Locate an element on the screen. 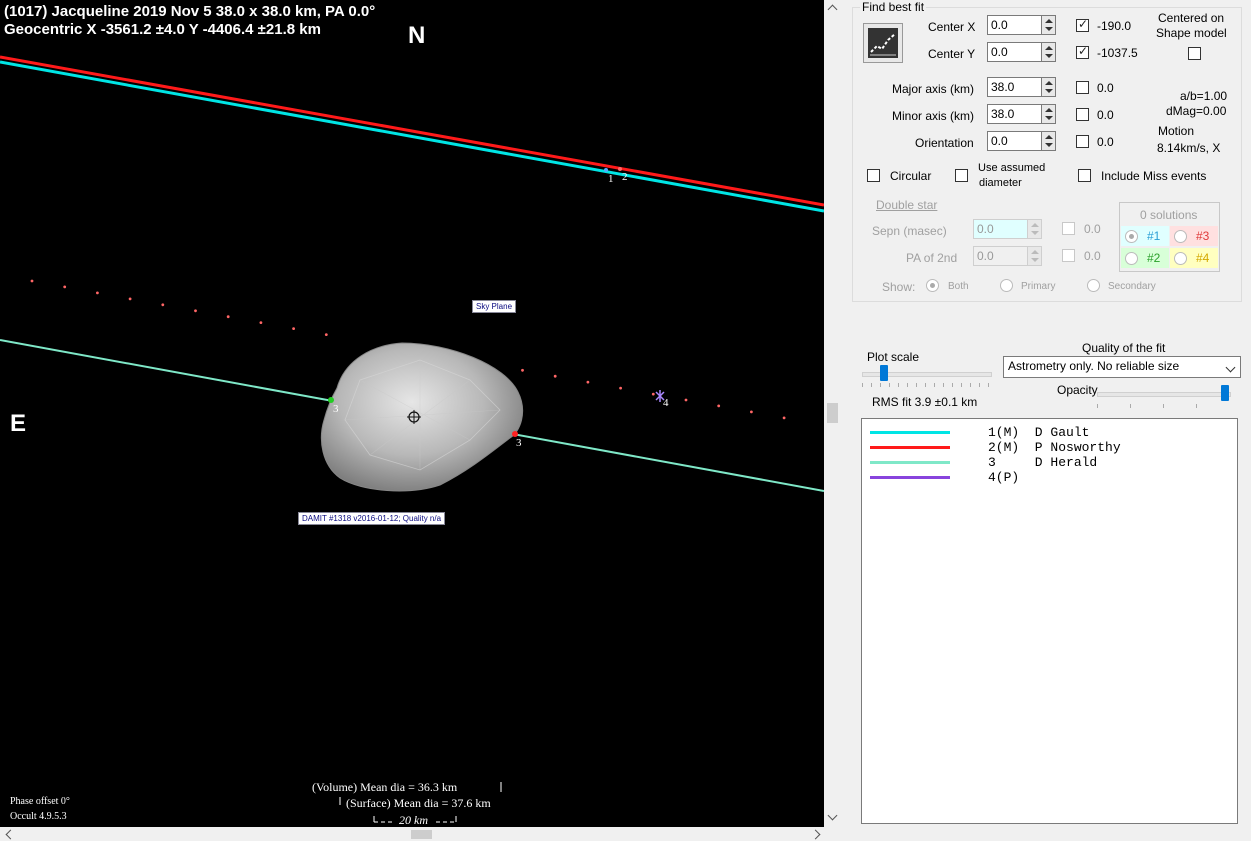 This screenshot has width=1251, height=841. show-secondary-label: Secondary is located at coordinates (1132, 286).